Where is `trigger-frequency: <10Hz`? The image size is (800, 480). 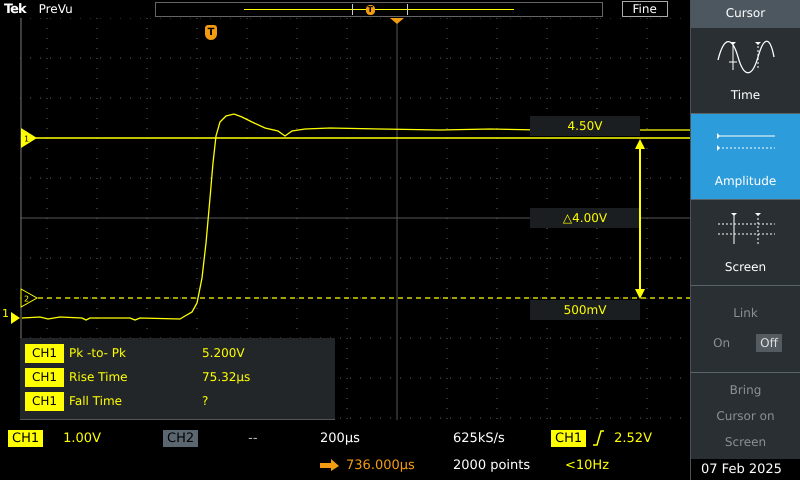 trigger-frequency: <10Hz is located at coordinates (587, 465).